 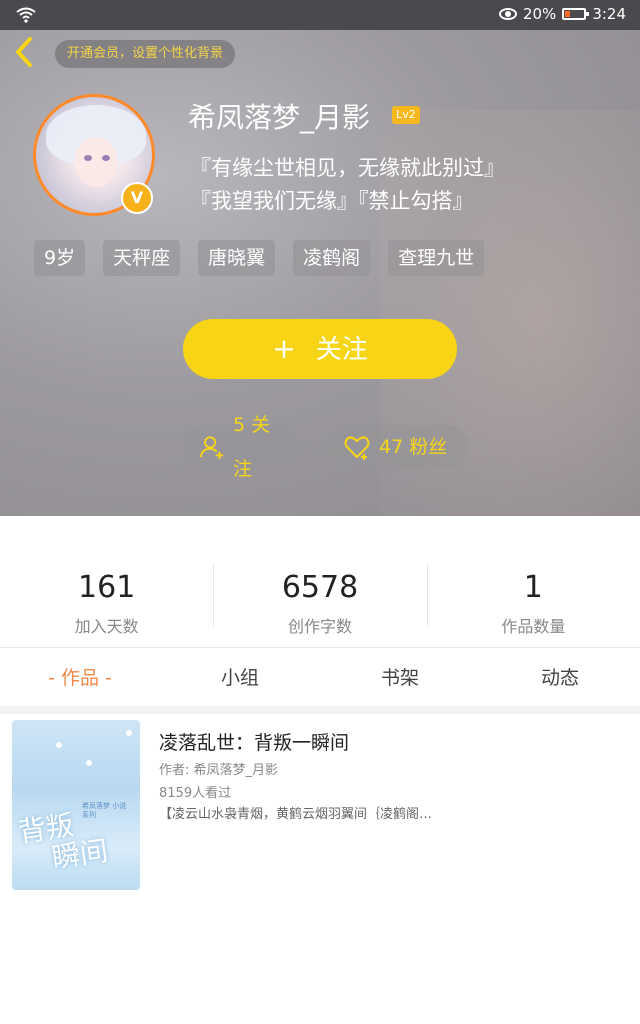 What do you see at coordinates (251, 447) in the screenshot?
I see `following-count: 5 关注` at bounding box center [251, 447].